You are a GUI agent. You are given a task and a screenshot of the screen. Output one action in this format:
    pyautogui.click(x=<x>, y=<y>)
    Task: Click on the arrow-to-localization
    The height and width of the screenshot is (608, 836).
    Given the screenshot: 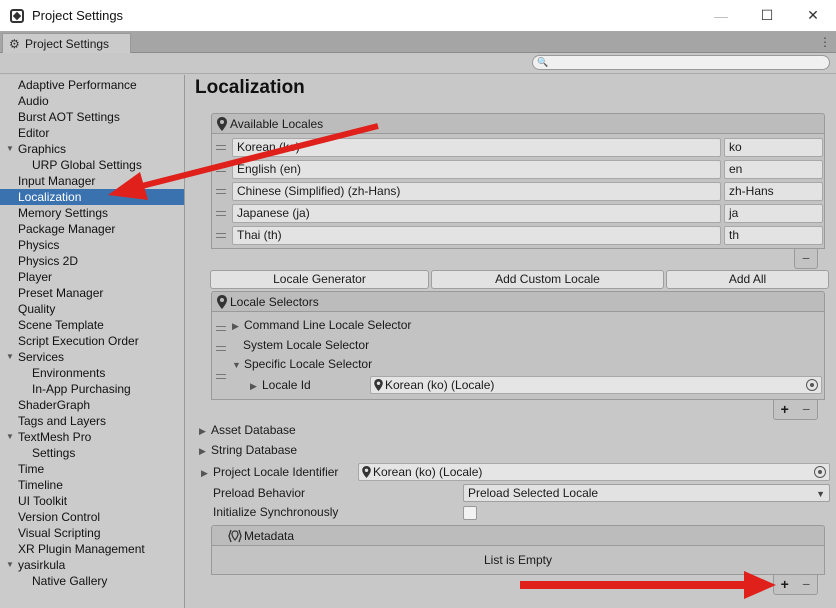 What is the action you would take?
    pyautogui.click(x=243, y=161)
    